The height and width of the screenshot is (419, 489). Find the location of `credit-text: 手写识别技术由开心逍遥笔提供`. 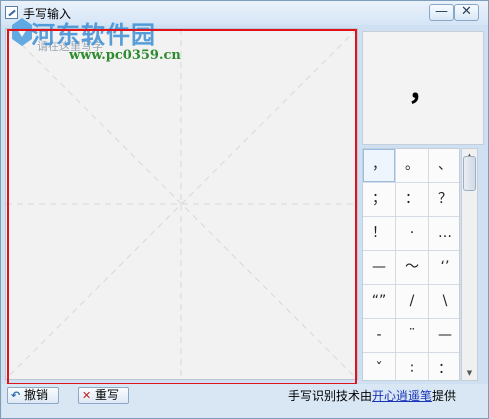

credit-text: 手写识别技术由开心逍遥笔提供 is located at coordinates (372, 395).